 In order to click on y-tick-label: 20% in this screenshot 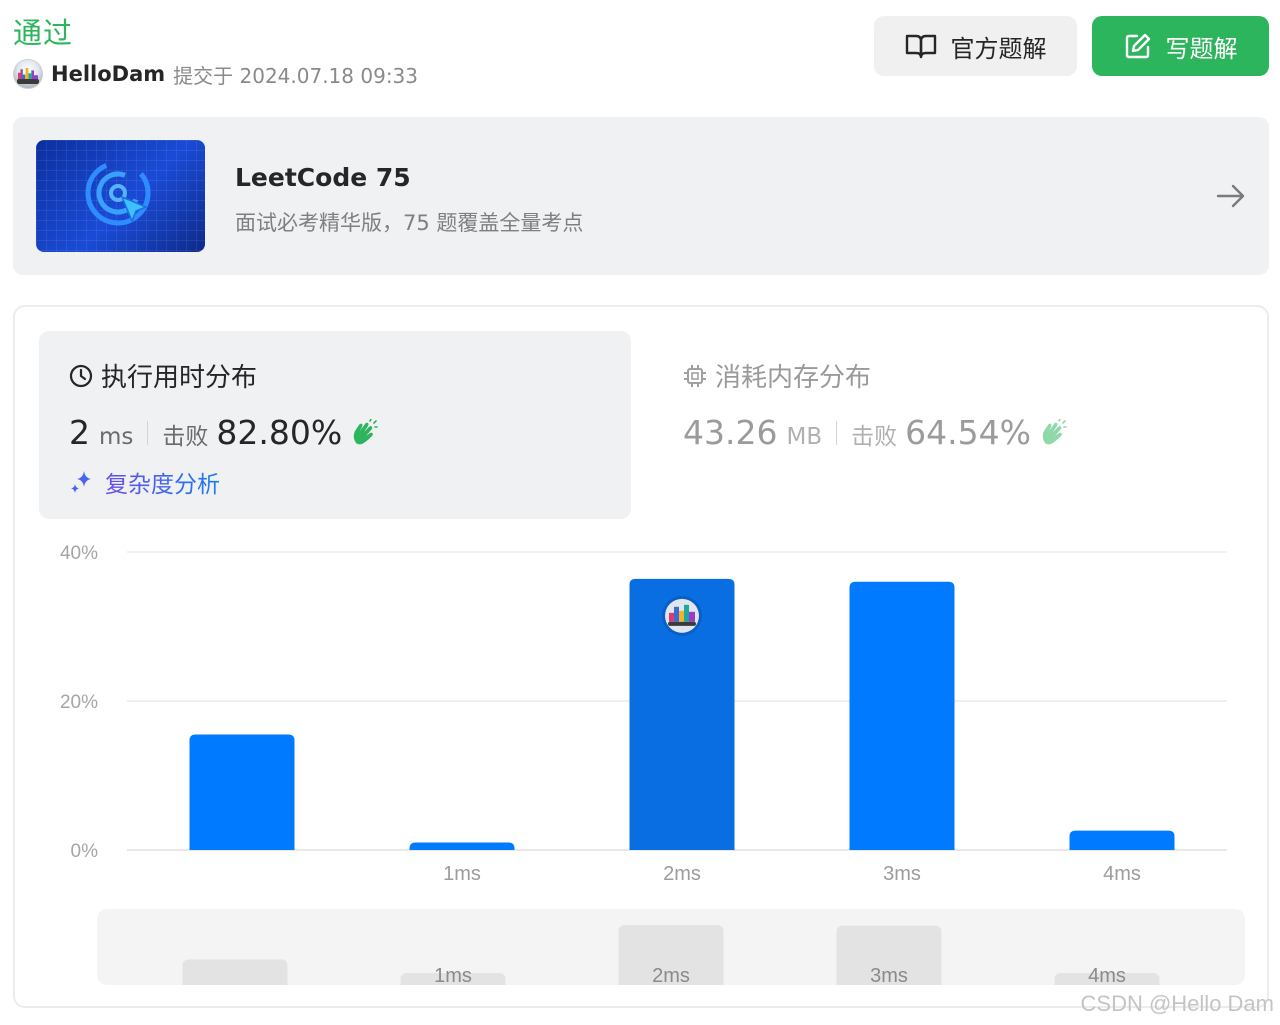, I will do `click(79, 702)`.